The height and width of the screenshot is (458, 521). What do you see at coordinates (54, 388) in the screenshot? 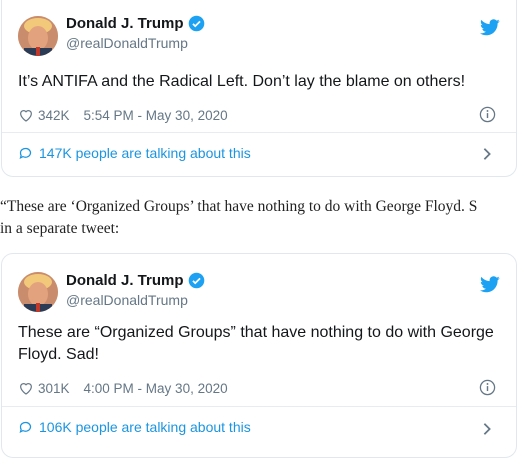
I see `like-count: 301K` at bounding box center [54, 388].